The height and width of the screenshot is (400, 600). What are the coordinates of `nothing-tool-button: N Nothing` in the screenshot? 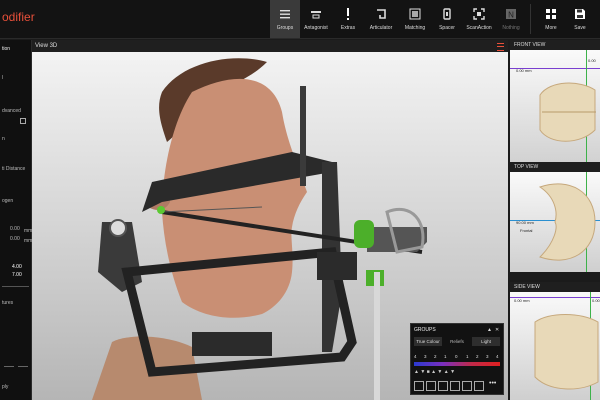 It's located at (511, 19).